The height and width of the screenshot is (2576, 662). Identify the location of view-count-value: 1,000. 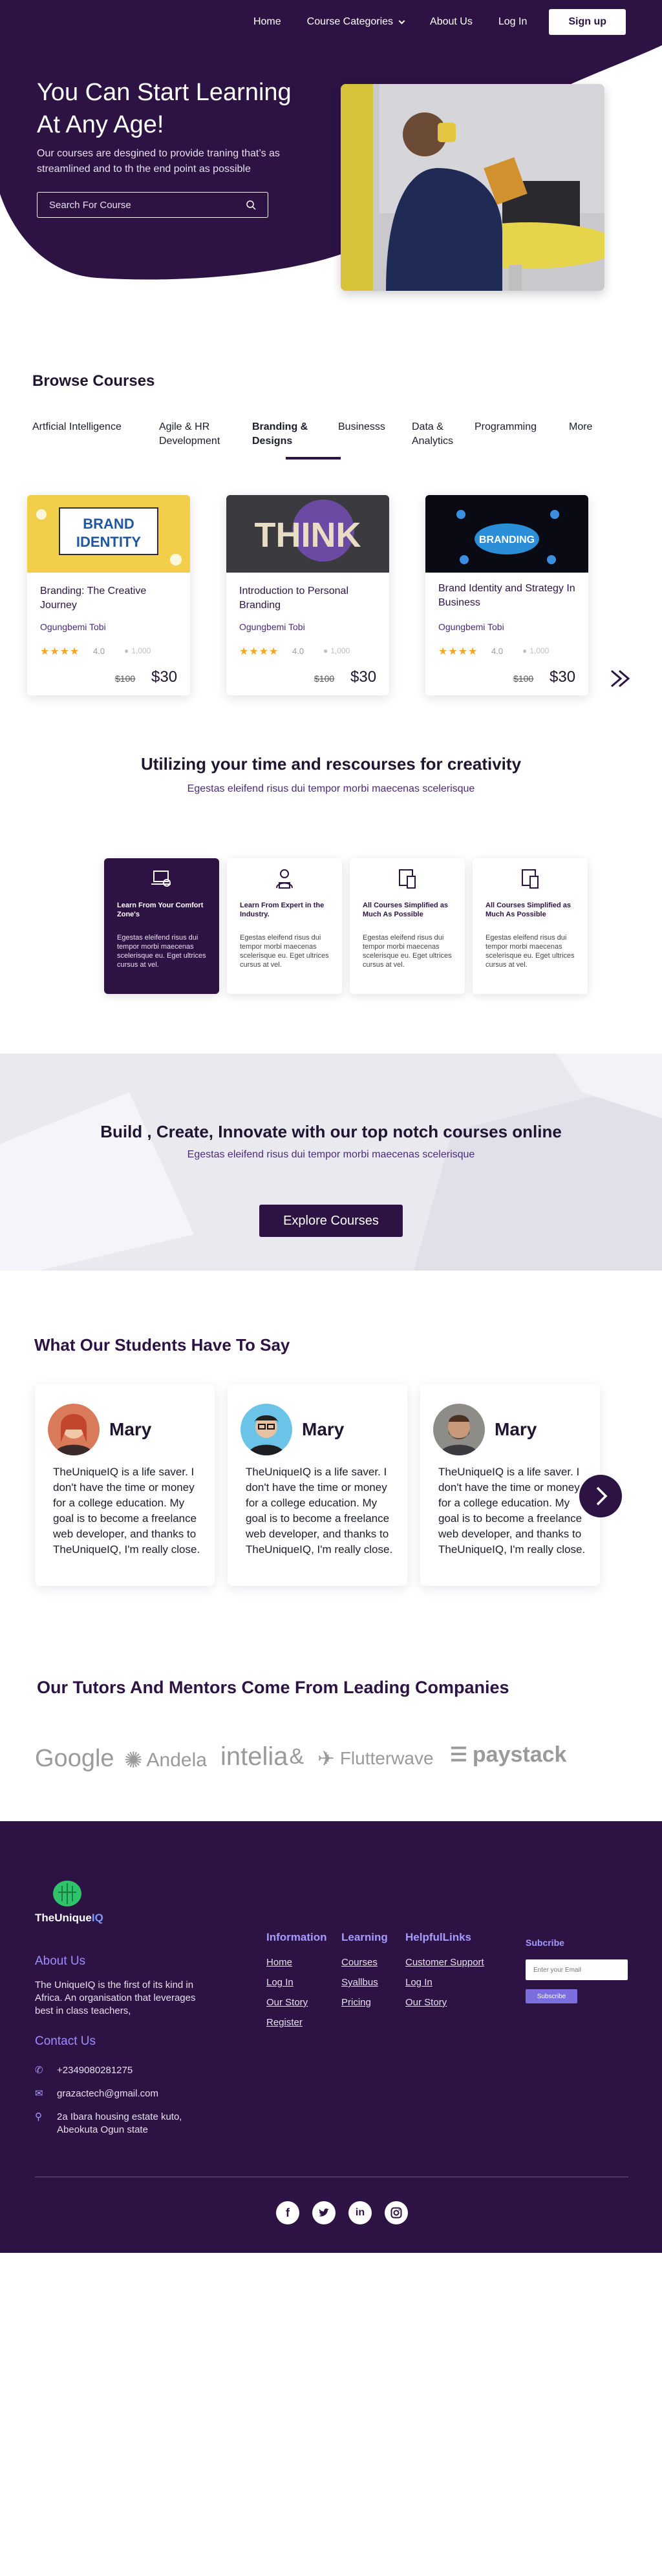
(340, 650).